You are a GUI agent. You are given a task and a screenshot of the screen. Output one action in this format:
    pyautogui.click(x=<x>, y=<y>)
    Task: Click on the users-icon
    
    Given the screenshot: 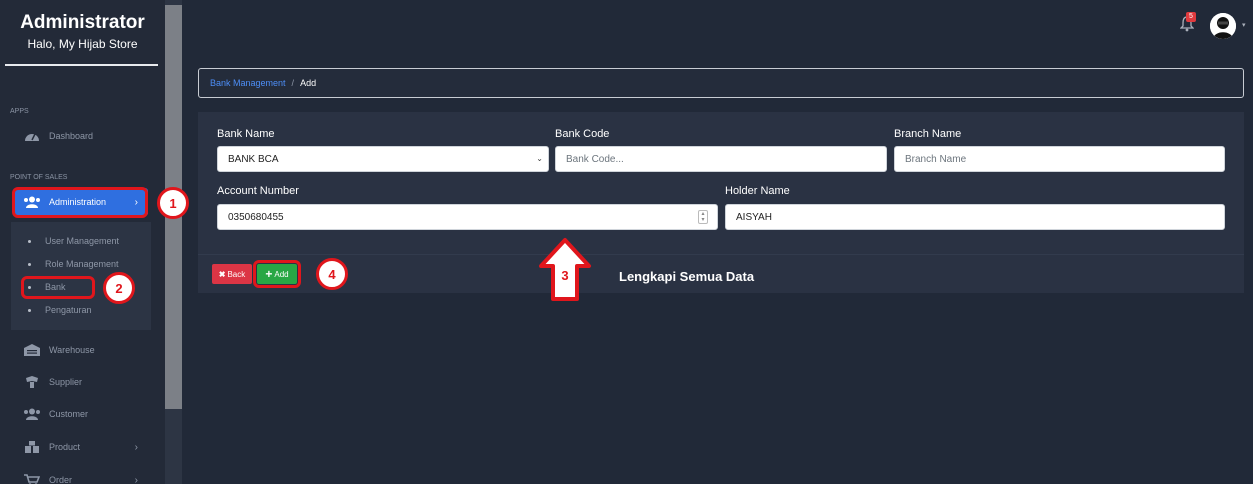 What is the action you would take?
    pyautogui.click(x=32, y=414)
    